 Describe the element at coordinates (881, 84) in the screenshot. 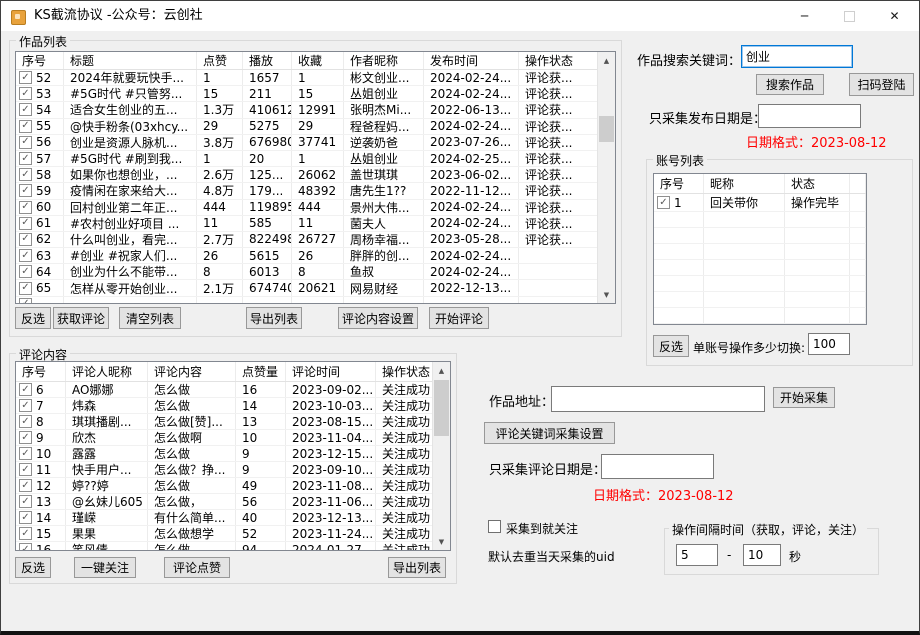

I see `qr-login-button: 扫码登陆` at that location.